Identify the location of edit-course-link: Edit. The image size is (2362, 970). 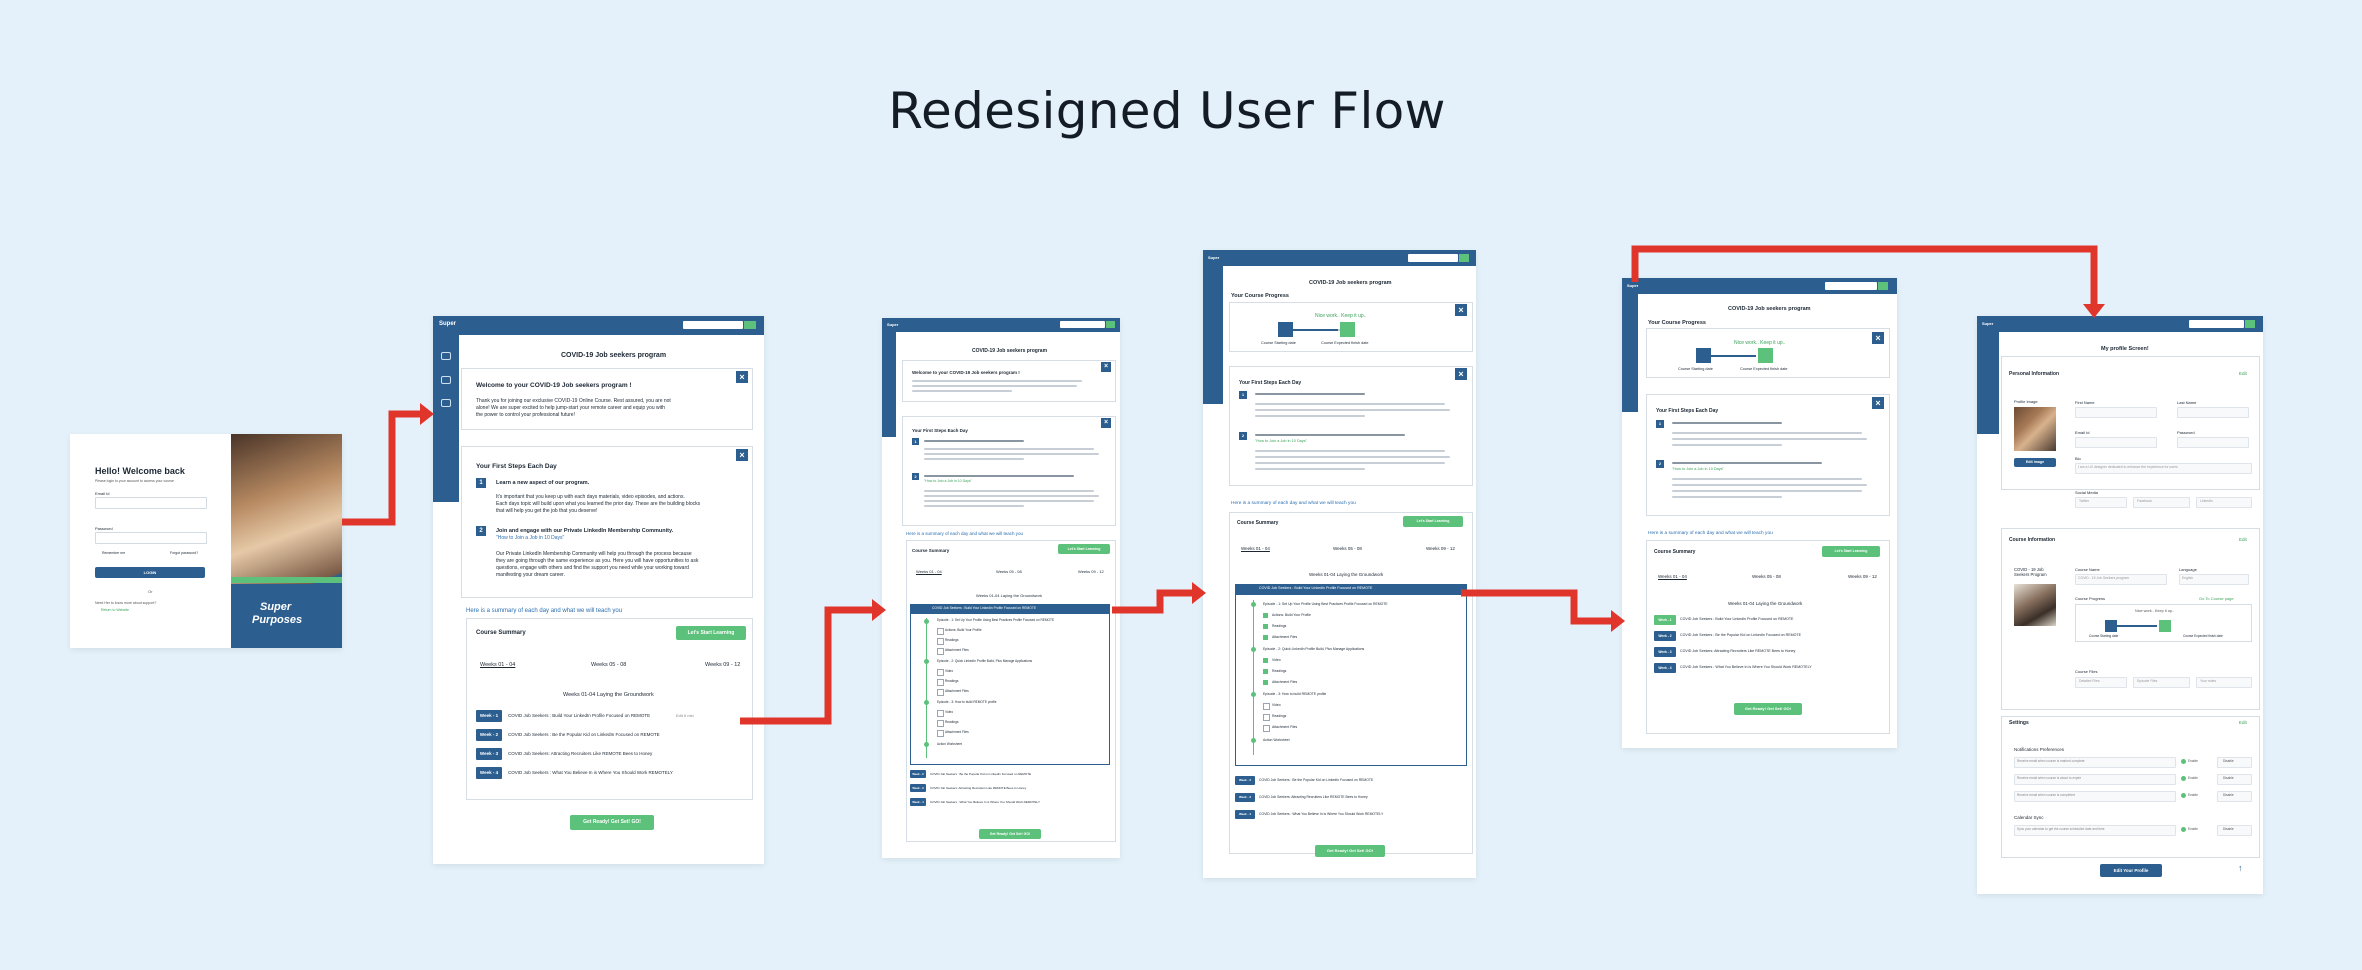
(2243, 539).